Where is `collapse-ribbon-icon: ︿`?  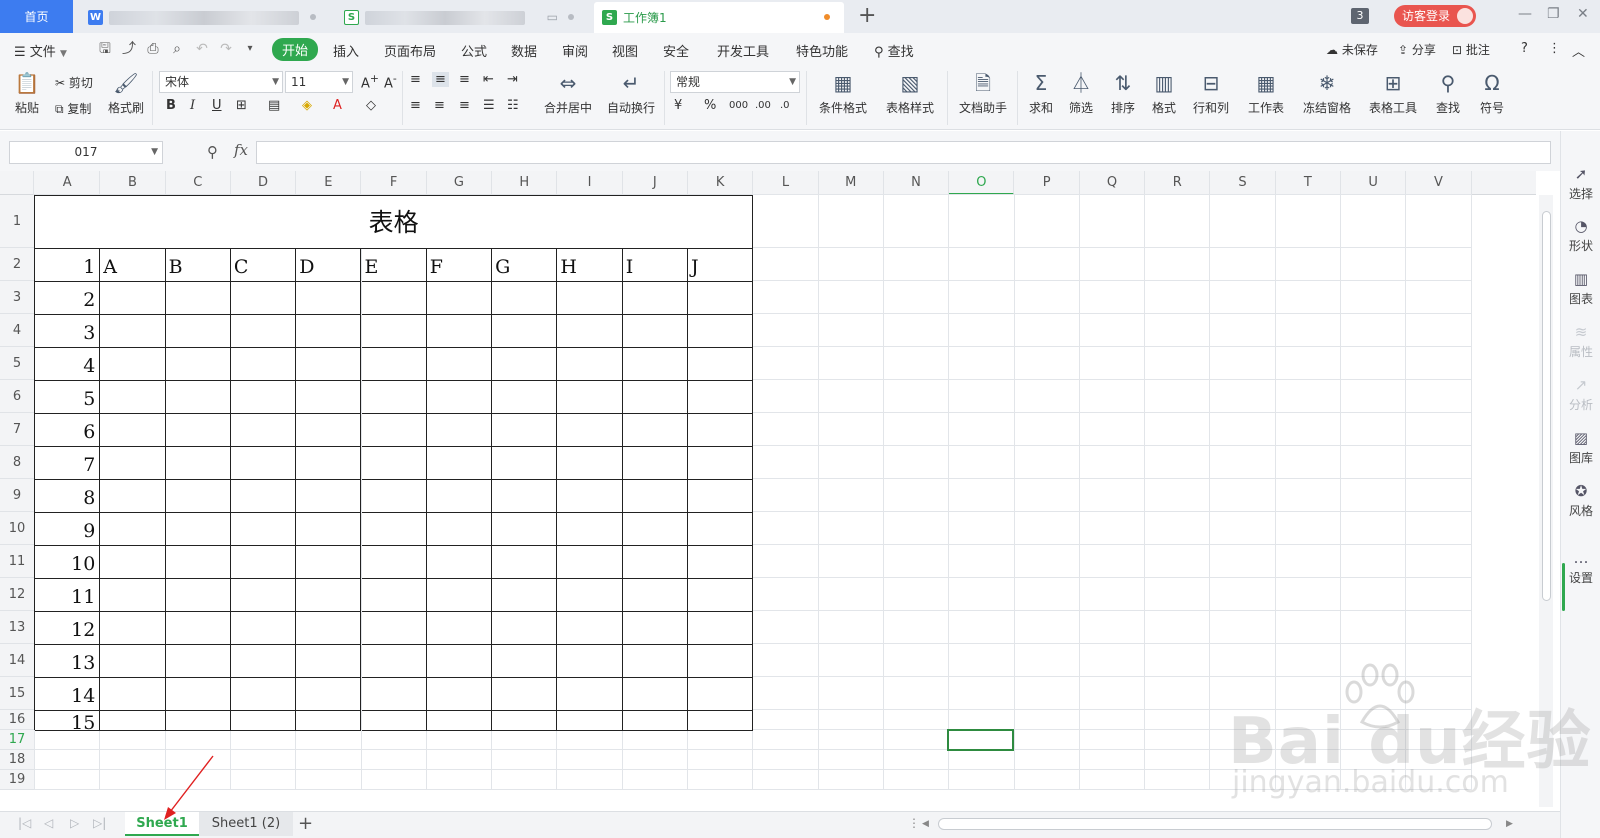 collapse-ribbon-icon: ︿ is located at coordinates (1578, 50).